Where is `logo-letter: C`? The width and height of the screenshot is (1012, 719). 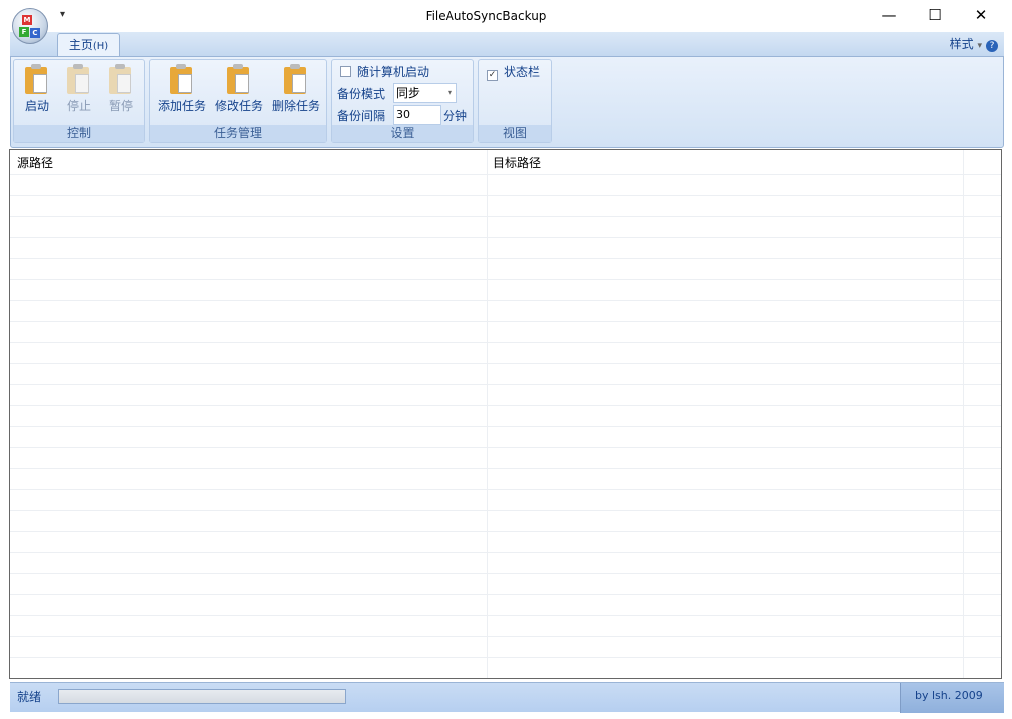 logo-letter: C is located at coordinates (35, 33).